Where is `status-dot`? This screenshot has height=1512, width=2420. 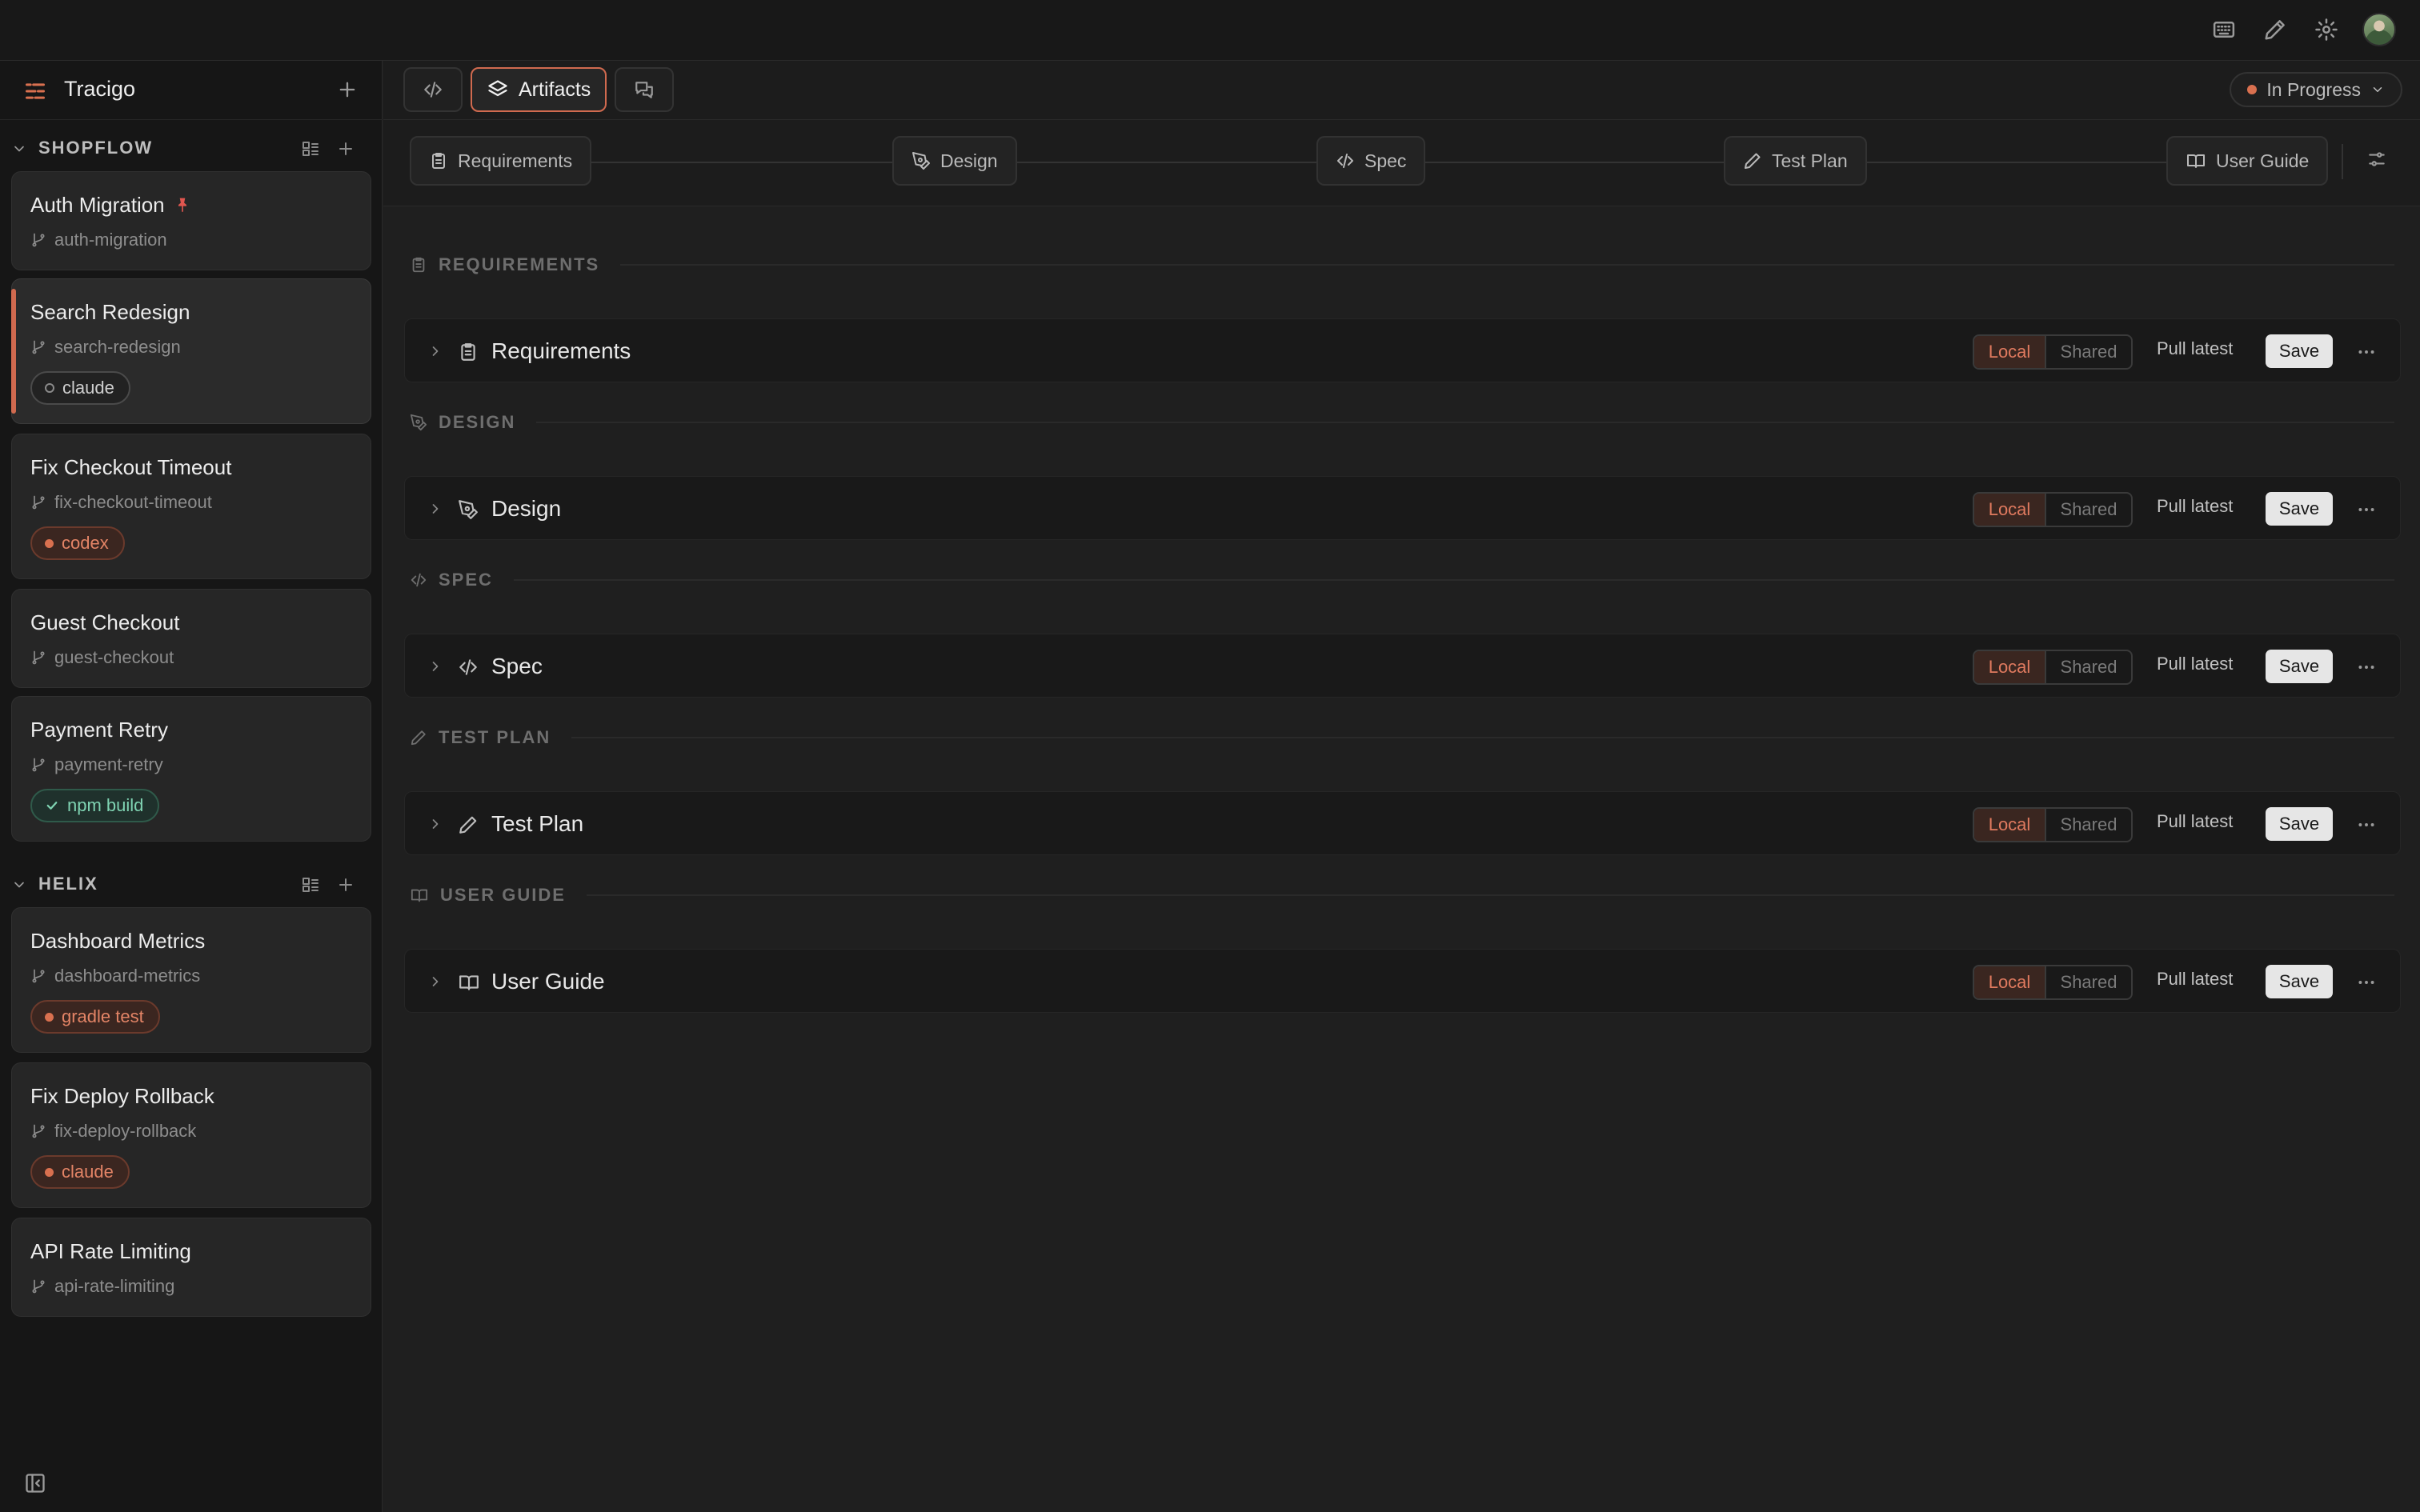 status-dot is located at coordinates (49, 1172).